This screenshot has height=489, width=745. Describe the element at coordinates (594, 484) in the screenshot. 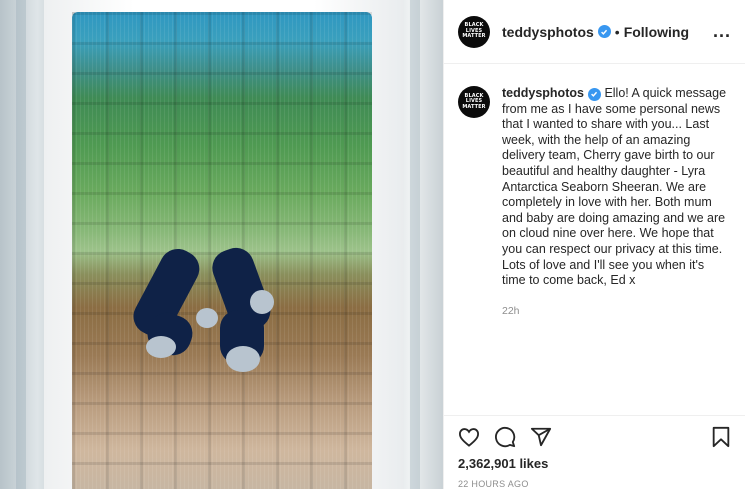

I see `post-timestamp: 22 HOURS AGO` at that location.